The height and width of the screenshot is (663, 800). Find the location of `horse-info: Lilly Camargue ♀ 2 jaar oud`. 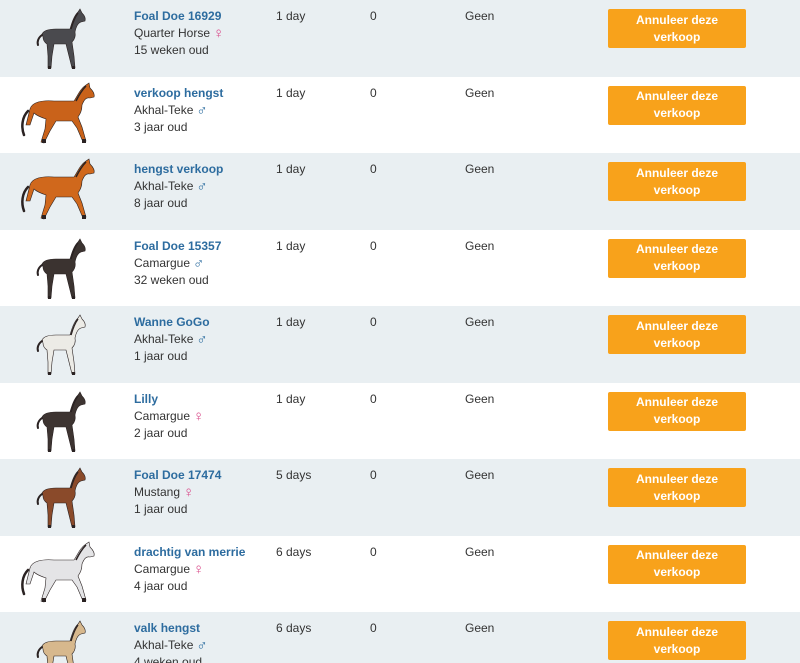

horse-info: Lilly Camargue ♀ 2 jaar oud is located at coordinates (169, 416).